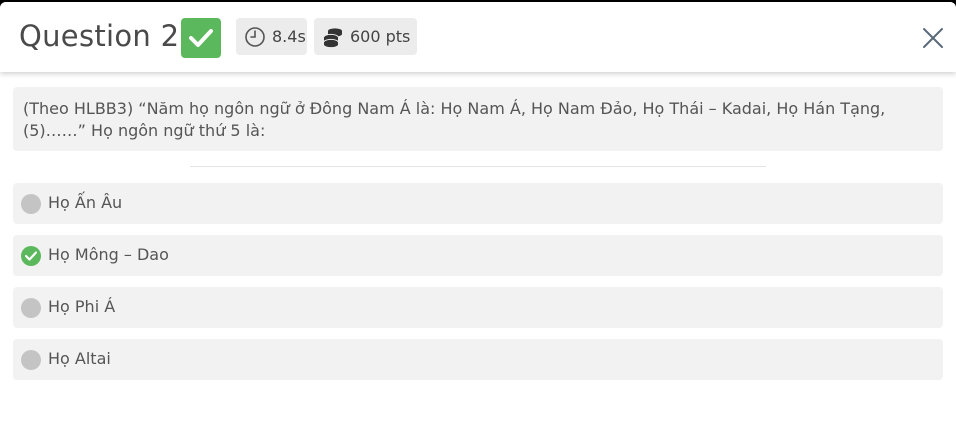  What do you see at coordinates (333, 37) in the screenshot?
I see `coins-icon` at bounding box center [333, 37].